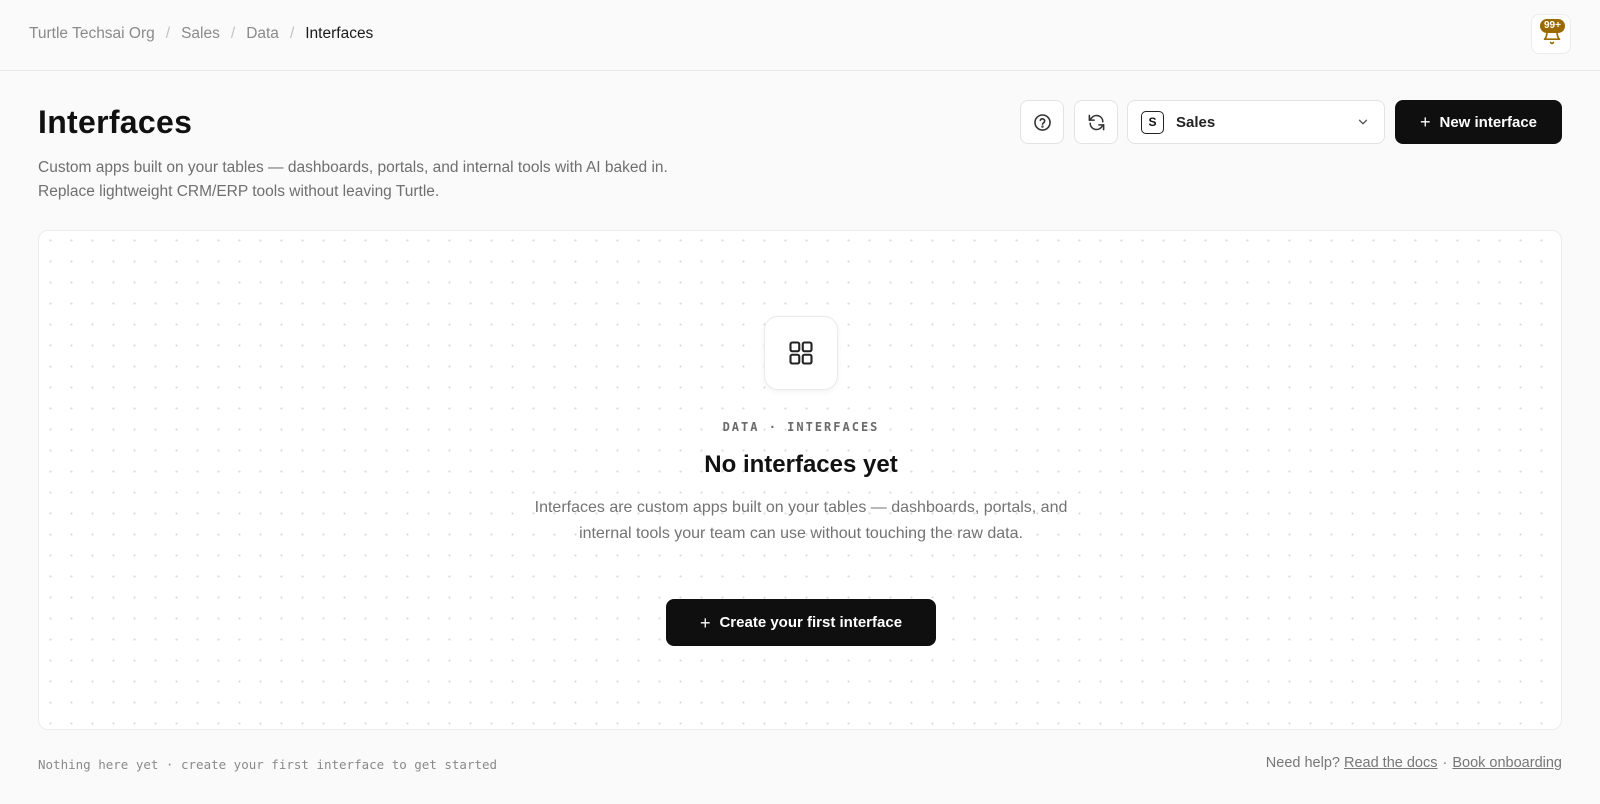 The height and width of the screenshot is (804, 1600). I want to click on read-docs-link: Read the docs, so click(1391, 763).